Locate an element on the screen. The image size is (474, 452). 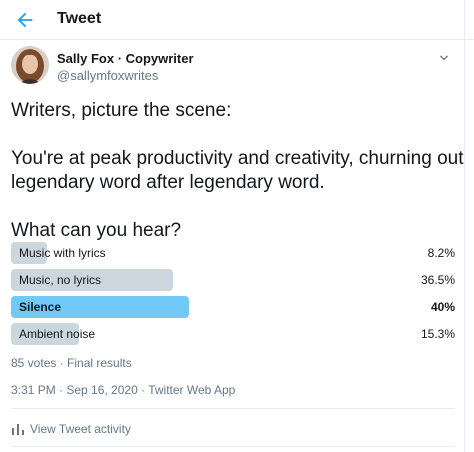
author-name: Sally Fox · Copywriter is located at coordinates (125, 58).